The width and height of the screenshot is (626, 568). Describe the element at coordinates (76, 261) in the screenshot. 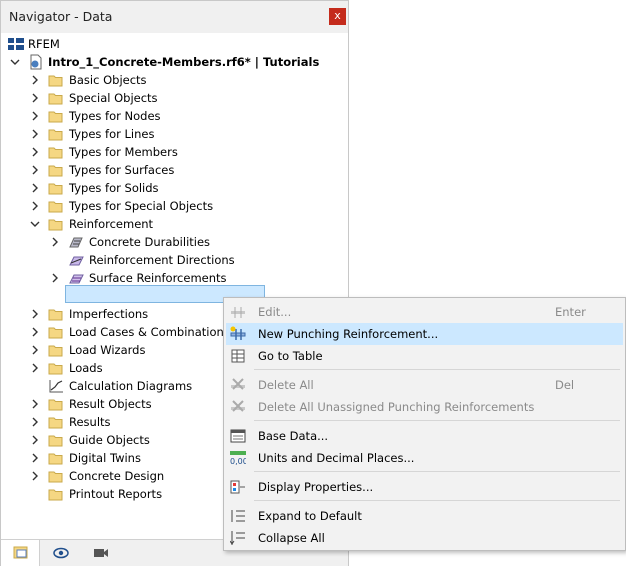

I see `reinforcement-direction-icon` at that location.